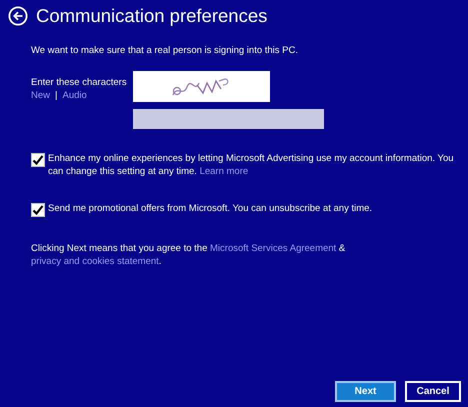 The image size is (468, 407). I want to click on cancel-button: Cancel, so click(433, 391).